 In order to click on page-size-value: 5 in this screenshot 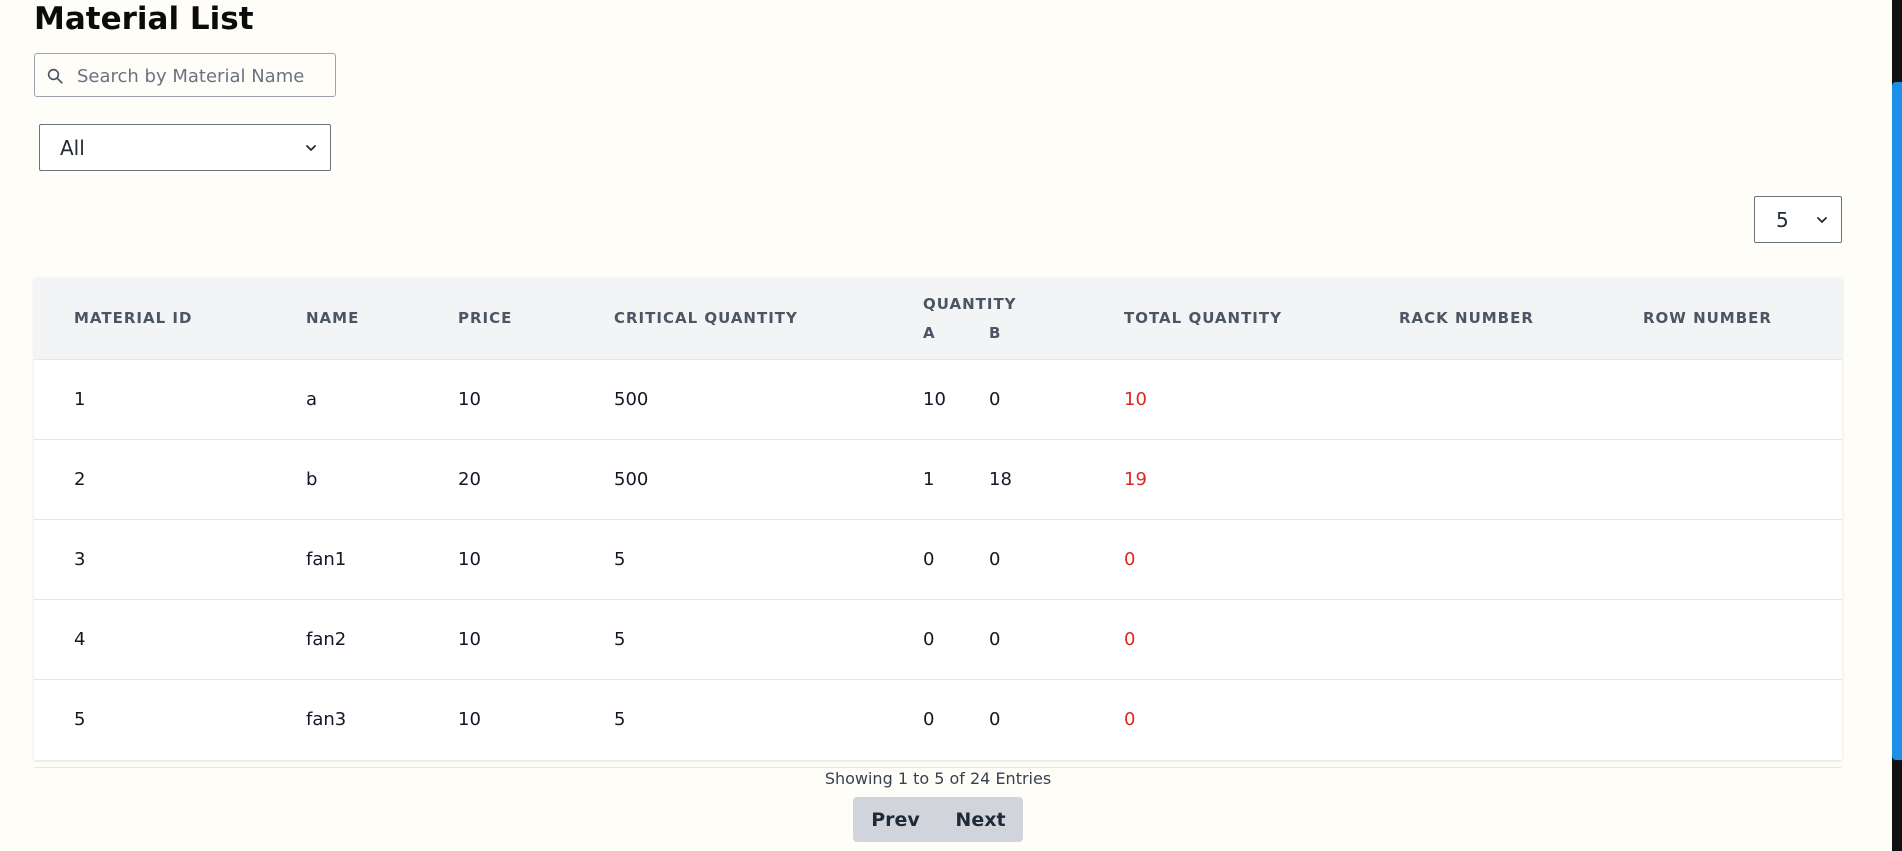, I will do `click(1782, 219)`.